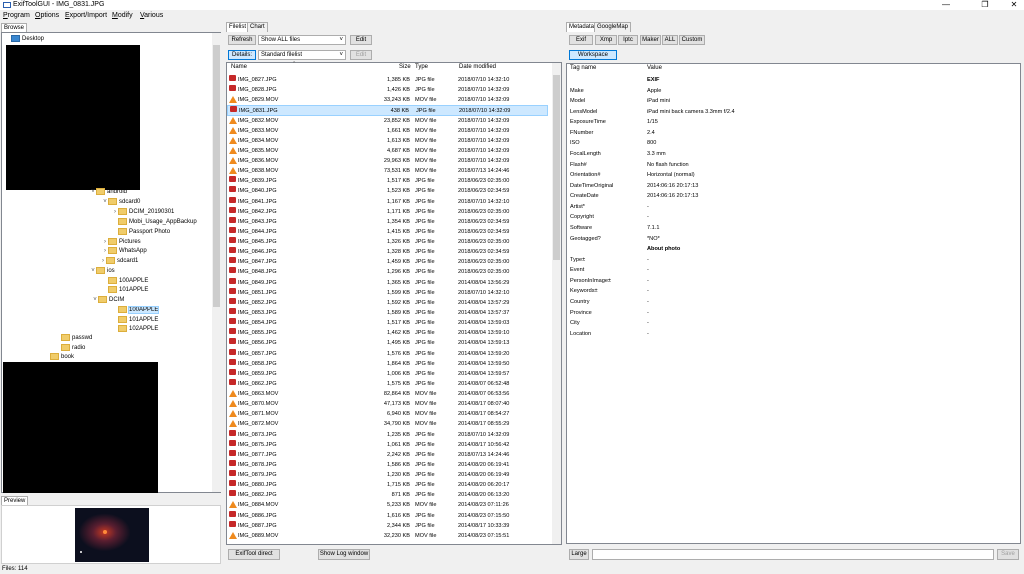 The width and height of the screenshot is (1024, 574). Describe the element at coordinates (361, 40) in the screenshot. I see `filter-edit-button: Edit` at that location.